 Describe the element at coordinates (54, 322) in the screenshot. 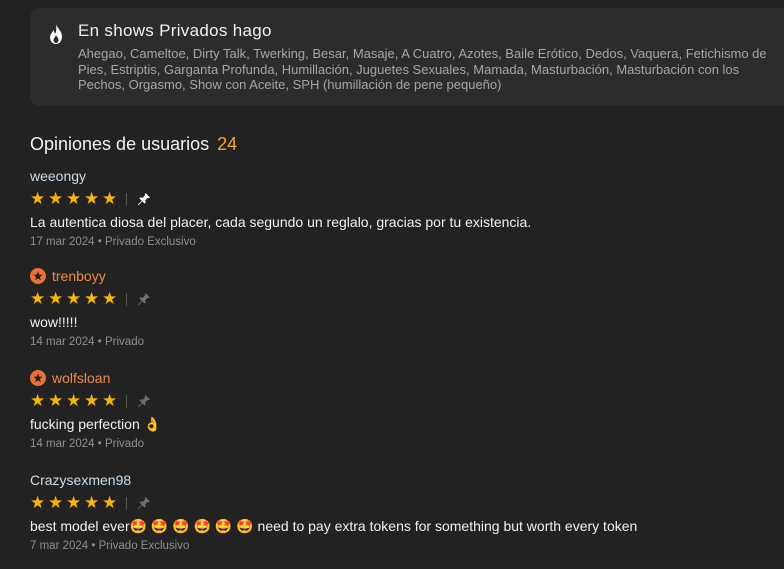

I see `review-comment: wow!!!!!` at that location.